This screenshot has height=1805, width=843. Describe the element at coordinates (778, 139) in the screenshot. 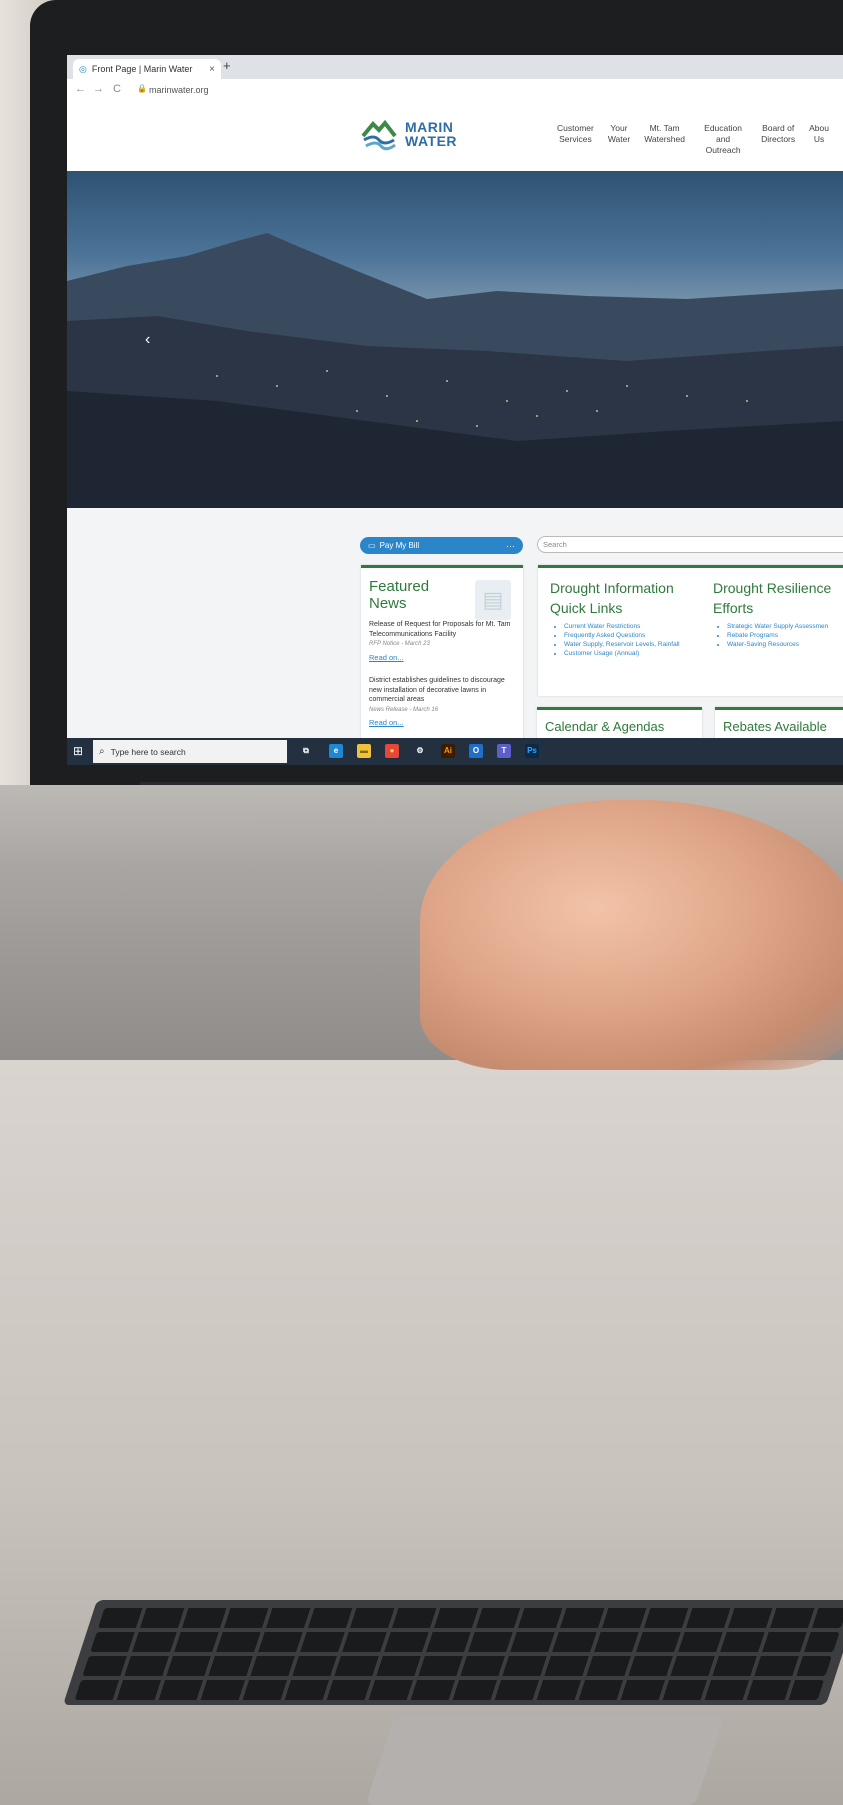

I see `nav-board-of-directors: Board of Directors` at that location.